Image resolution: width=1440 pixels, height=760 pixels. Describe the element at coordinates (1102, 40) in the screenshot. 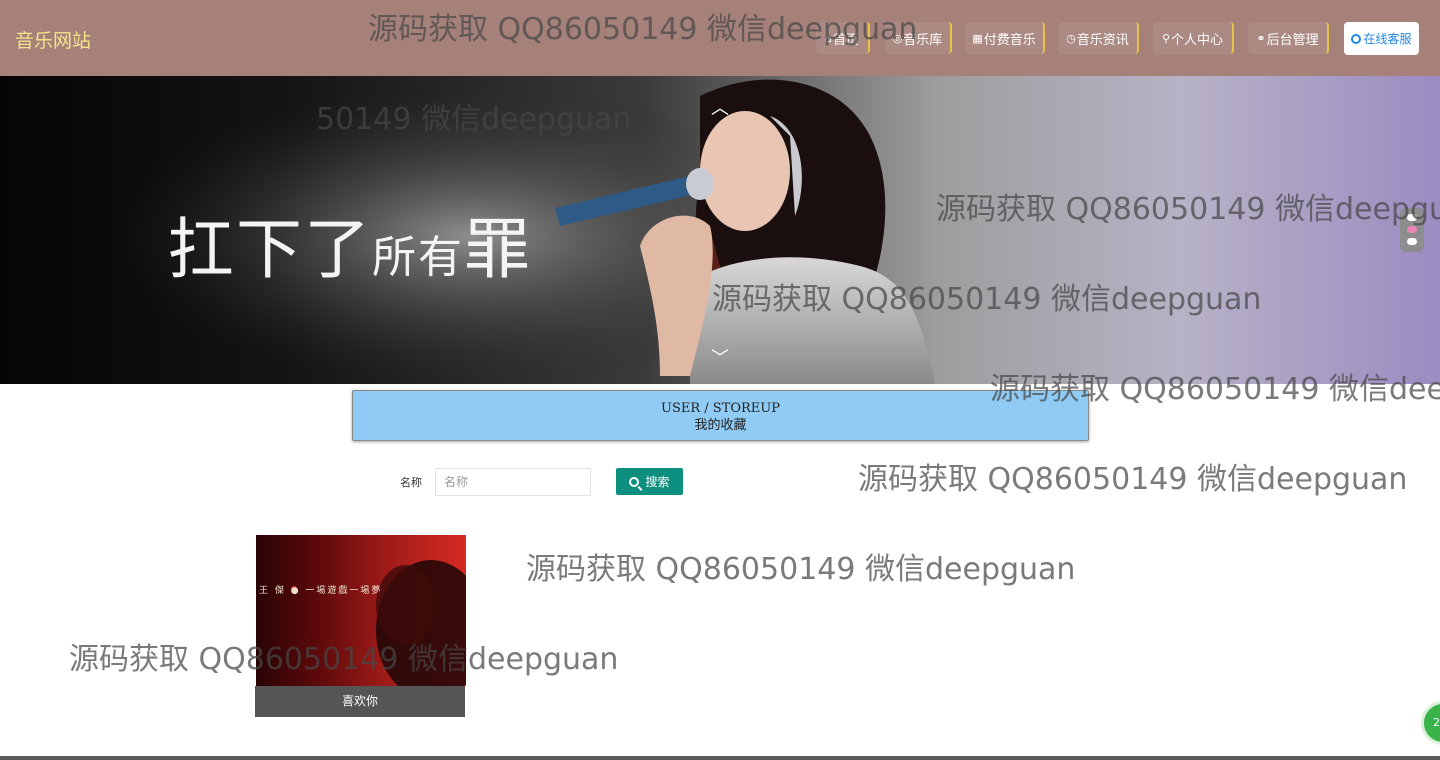

I see `nav-music-news-label: 音乐资讯` at that location.